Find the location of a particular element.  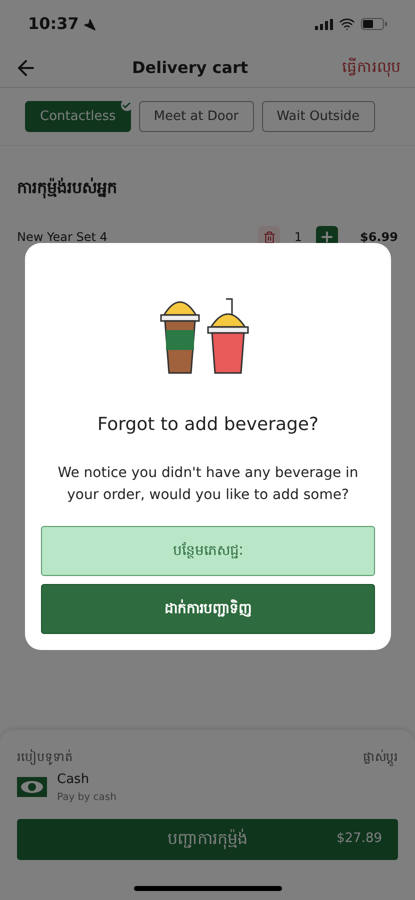

payment-label: របៀបទូទាត់ is located at coordinates (45, 757).